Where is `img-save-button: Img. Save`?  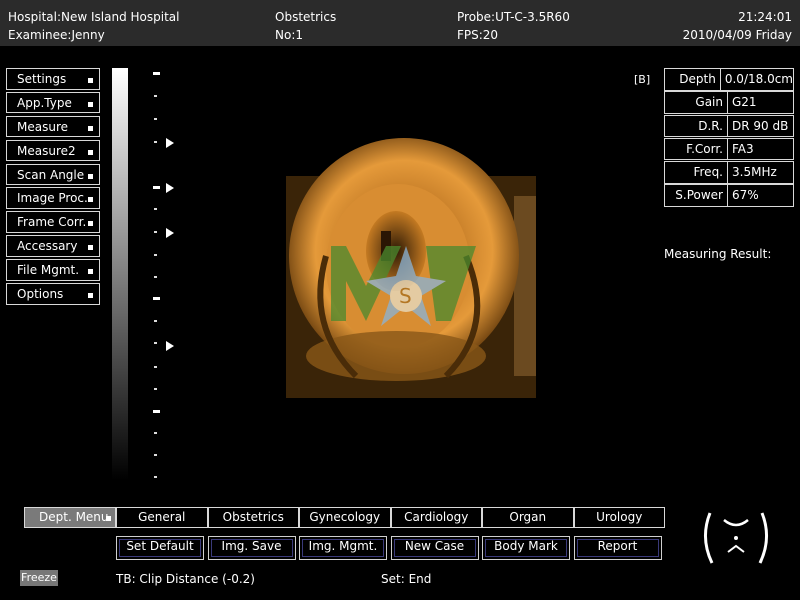
img-save-button: Img. Save is located at coordinates (251, 548).